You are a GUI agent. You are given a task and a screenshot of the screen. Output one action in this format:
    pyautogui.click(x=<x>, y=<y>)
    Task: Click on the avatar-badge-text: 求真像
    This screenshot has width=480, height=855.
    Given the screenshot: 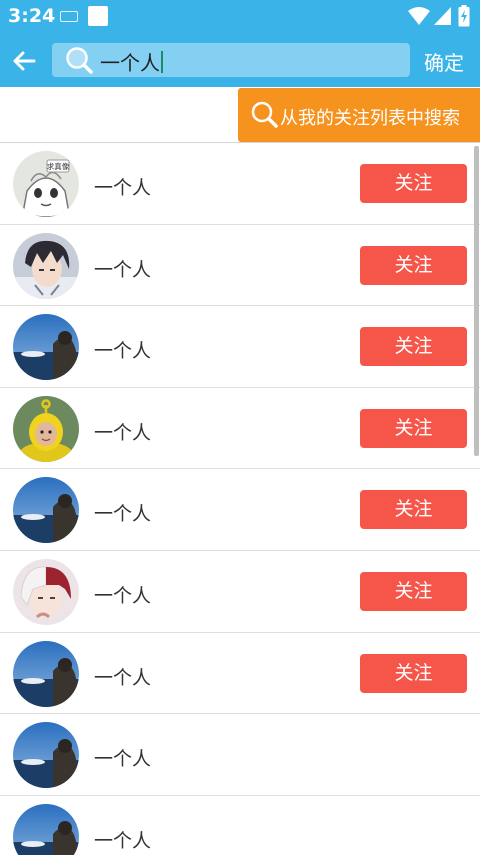 What is the action you would take?
    pyautogui.click(x=58, y=166)
    